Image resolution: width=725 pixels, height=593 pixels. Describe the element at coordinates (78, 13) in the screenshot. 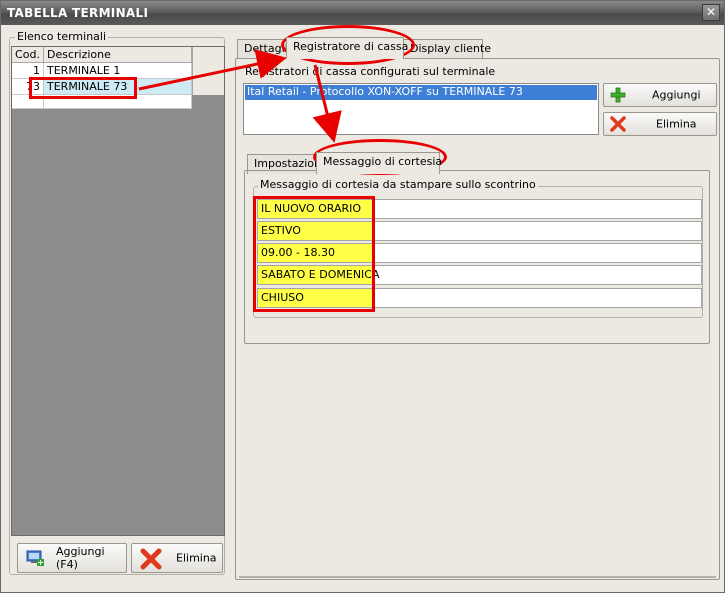

I see `window-title: TABELLA TERMINALI` at that location.